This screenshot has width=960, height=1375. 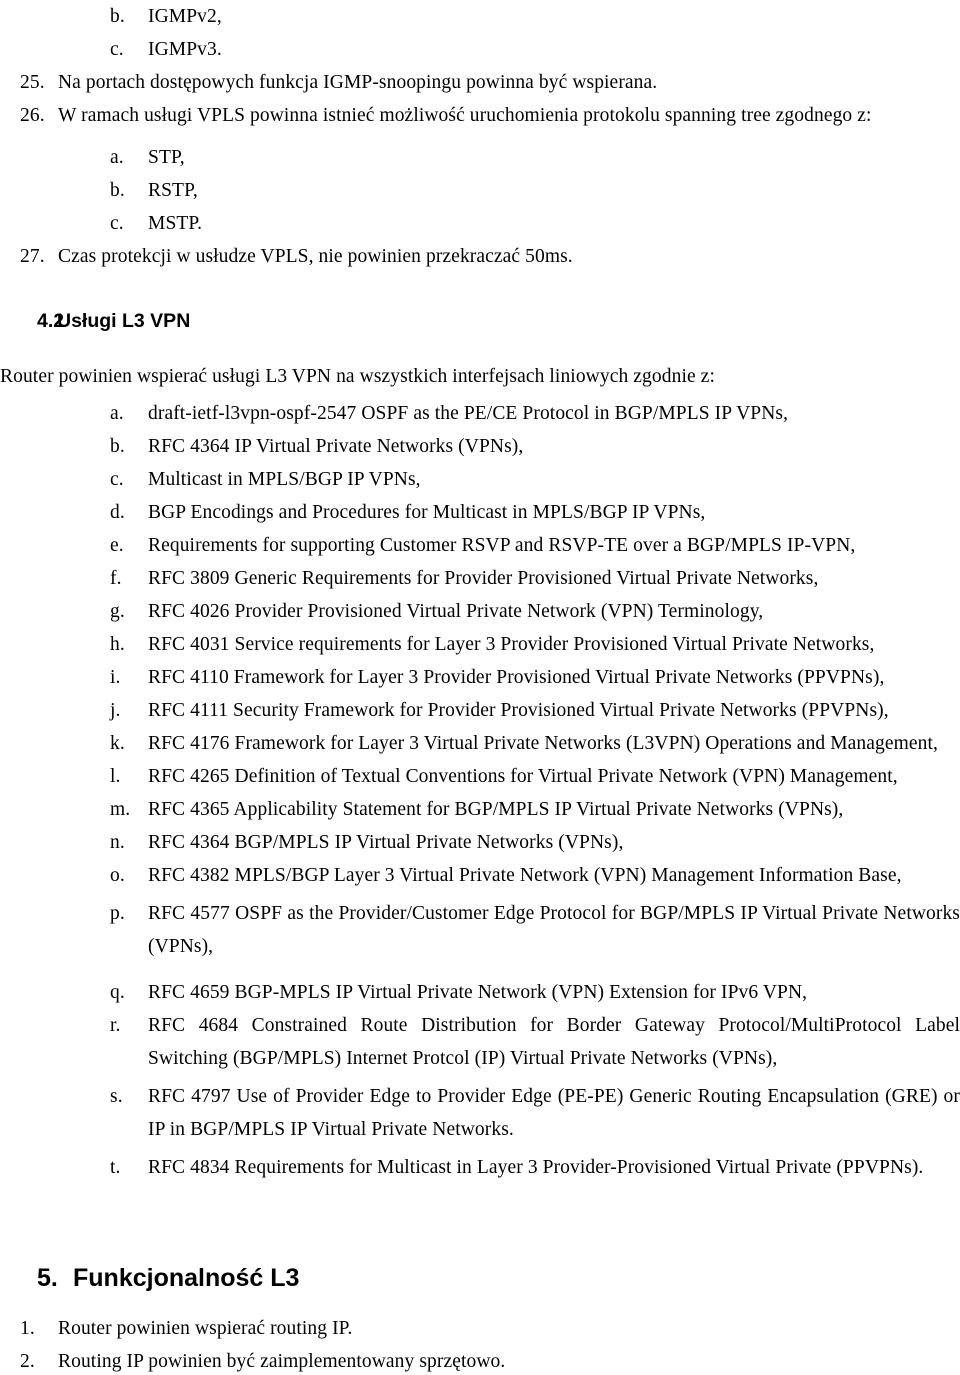 I want to click on list-text: Router powinien wspierać routing IP., so click(x=205, y=1328).